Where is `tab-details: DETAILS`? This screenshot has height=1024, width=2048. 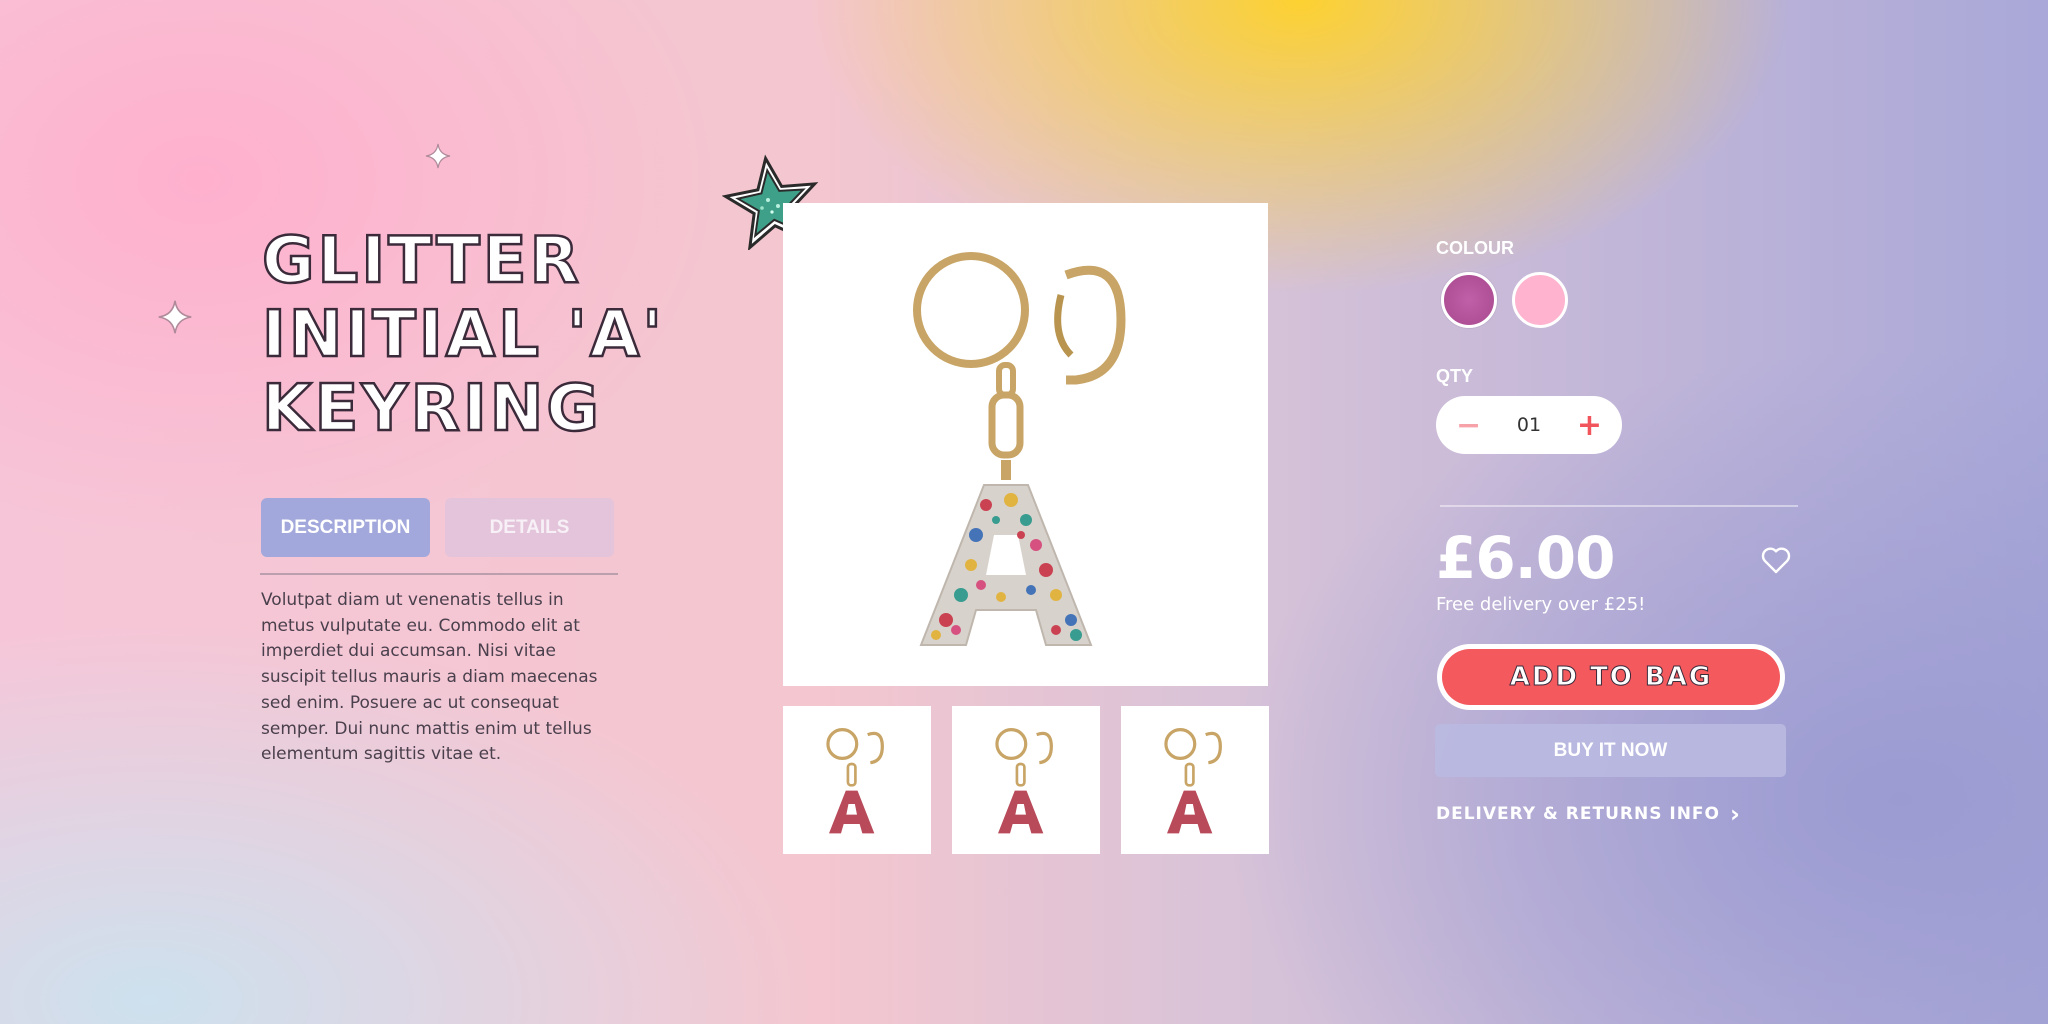 tab-details: DETAILS is located at coordinates (529, 527).